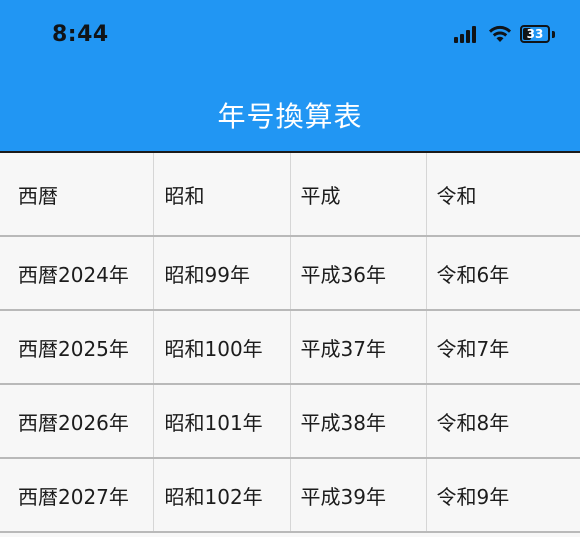 Image resolution: width=580 pixels, height=537 pixels. What do you see at coordinates (503, 421) in the screenshot?
I see `cell-reiwa: 令和8年` at bounding box center [503, 421].